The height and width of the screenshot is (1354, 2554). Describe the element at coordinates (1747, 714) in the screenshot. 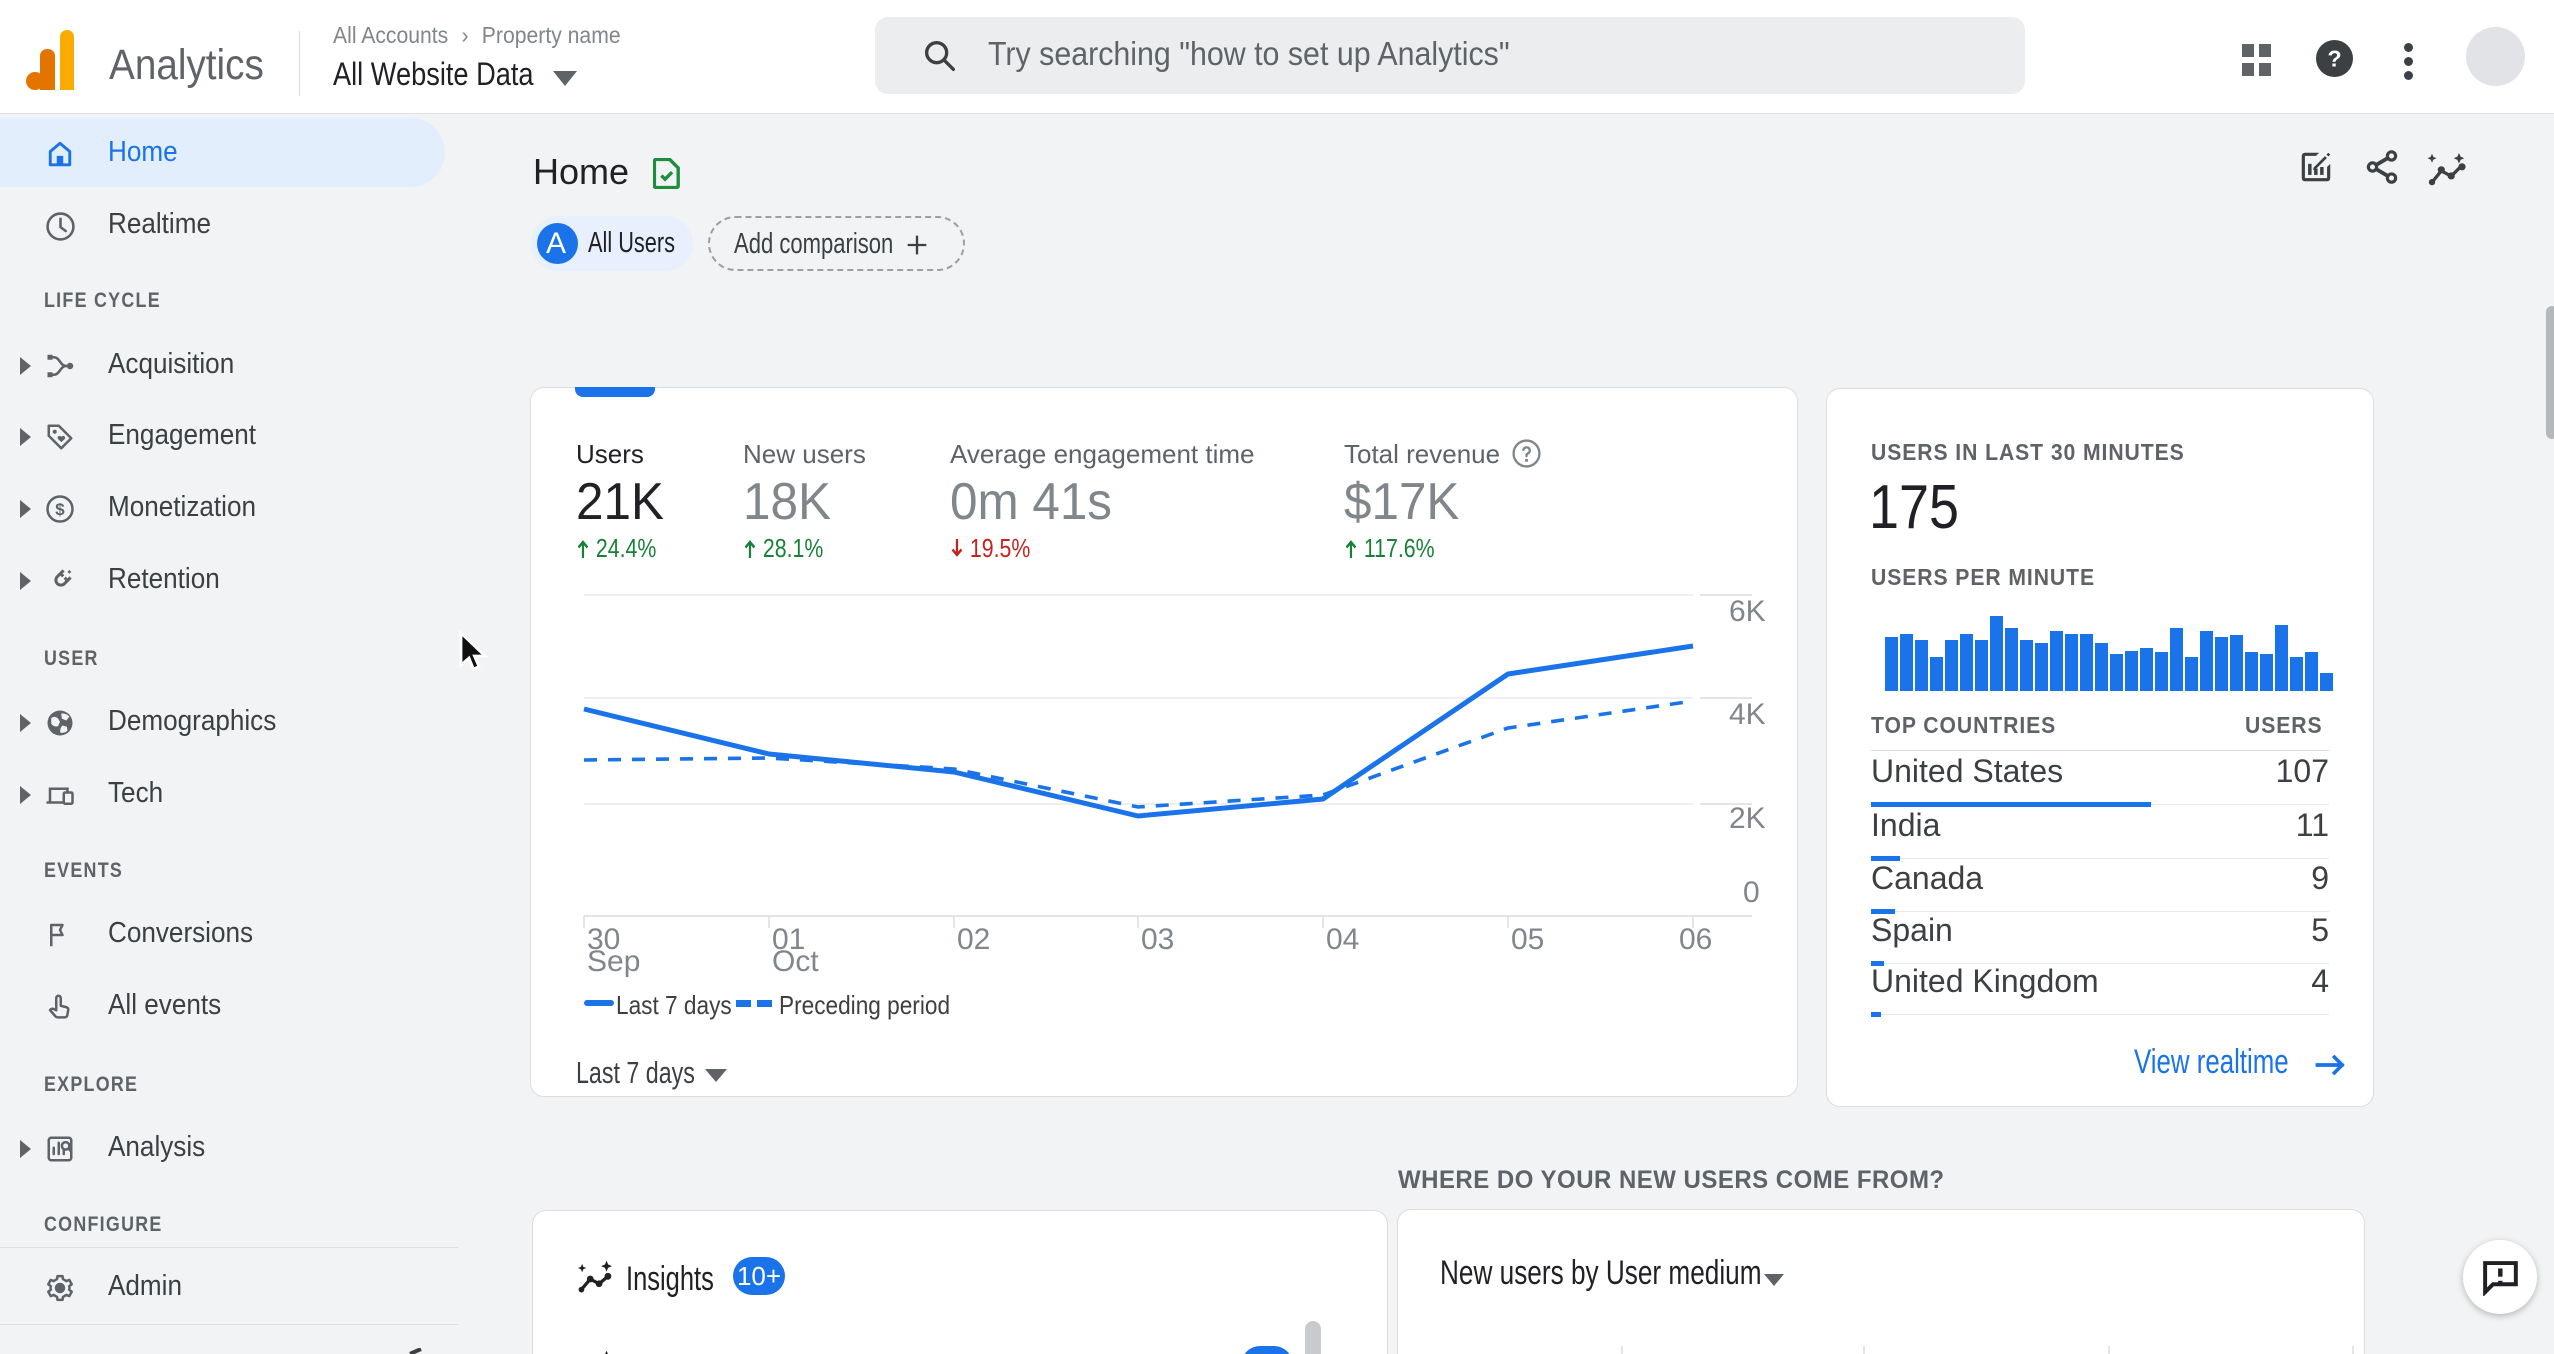

I see `svg-text: 4K` at that location.